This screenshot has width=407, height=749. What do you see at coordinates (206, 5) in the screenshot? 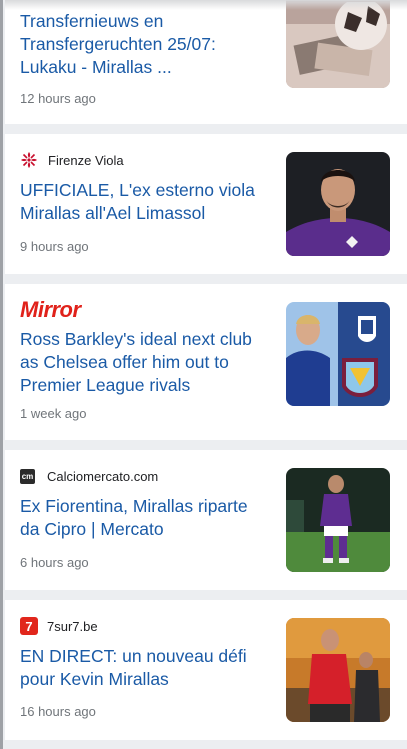
I see `top-scroll-shadow` at bounding box center [206, 5].